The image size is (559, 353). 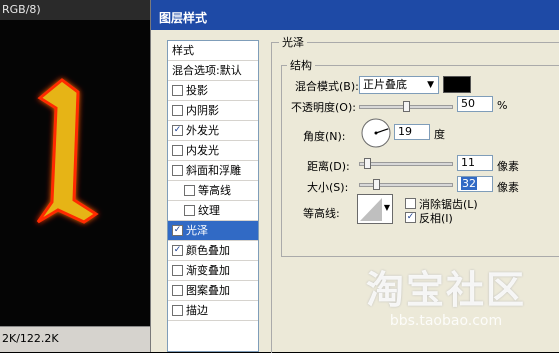 What do you see at coordinates (508, 187) in the screenshot?
I see `size-unit: 像素` at bounding box center [508, 187].